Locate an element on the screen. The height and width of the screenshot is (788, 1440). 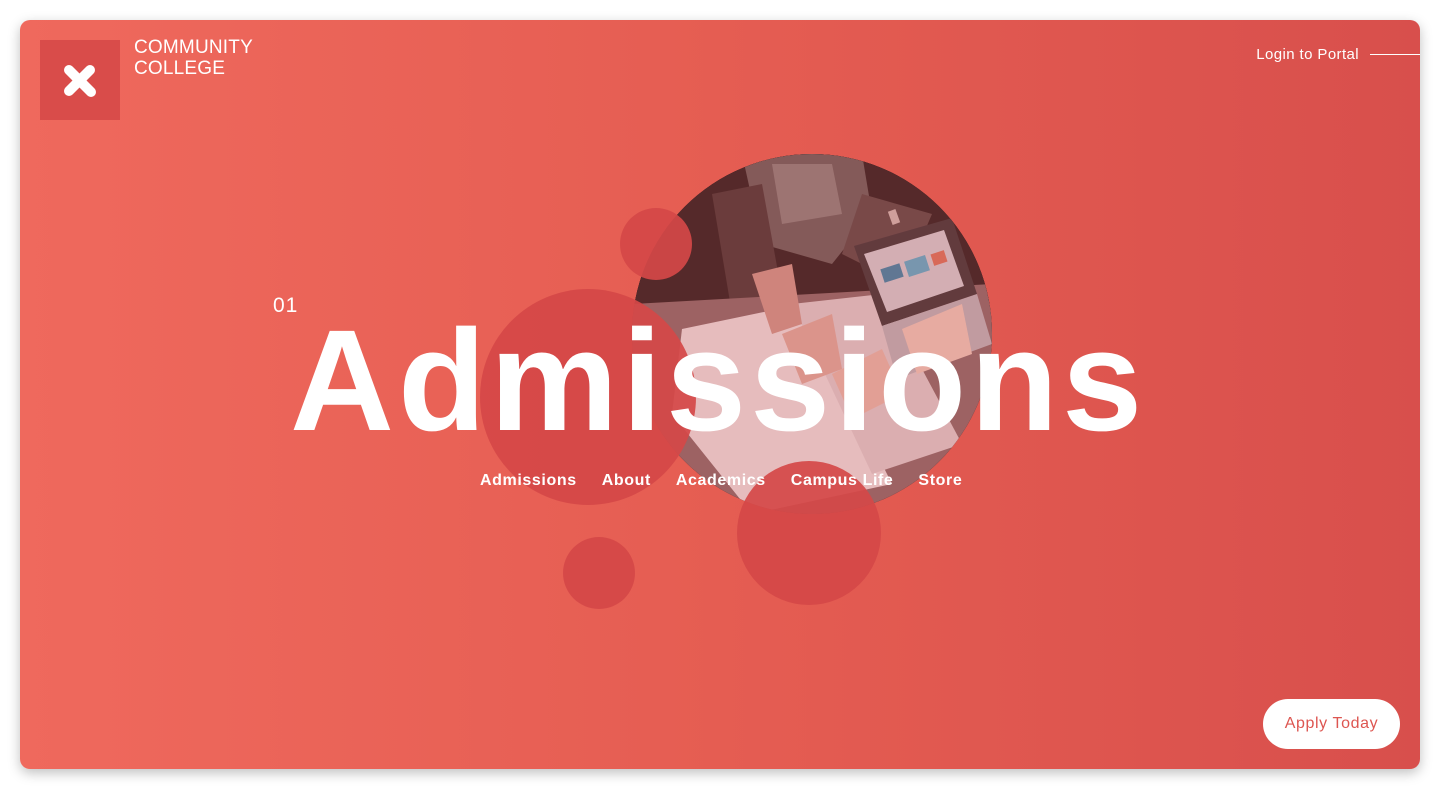
page-title: Admissions is located at coordinates (718, 380).